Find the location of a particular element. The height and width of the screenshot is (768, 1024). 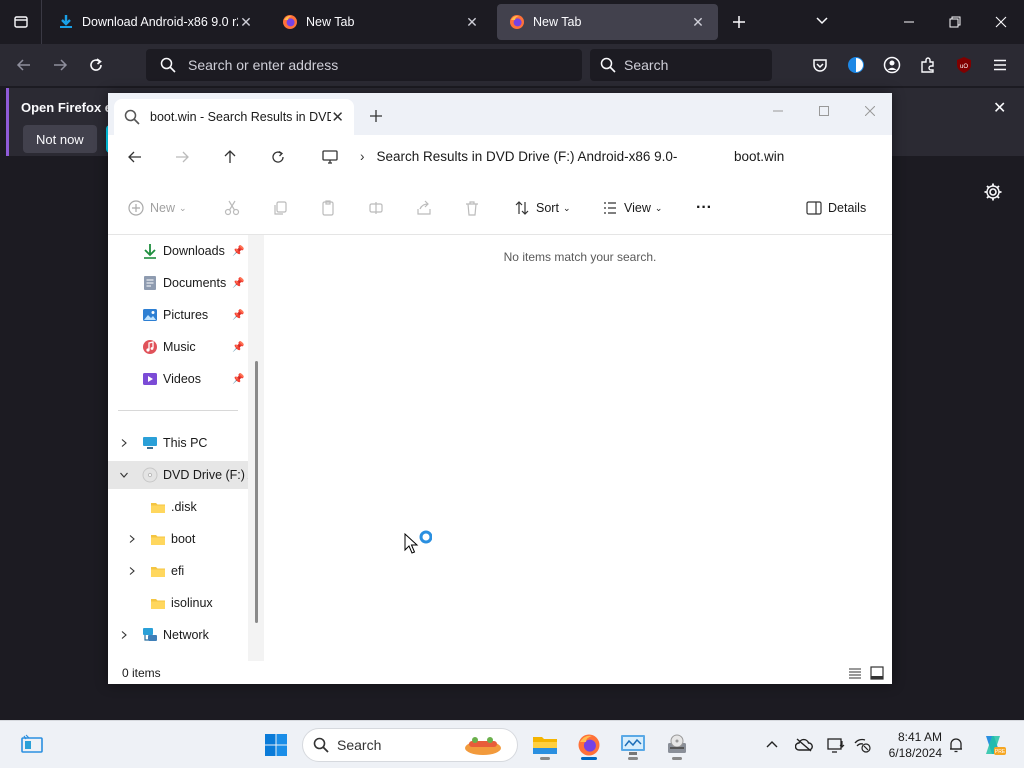

display-tray-icon is located at coordinates (836, 745).